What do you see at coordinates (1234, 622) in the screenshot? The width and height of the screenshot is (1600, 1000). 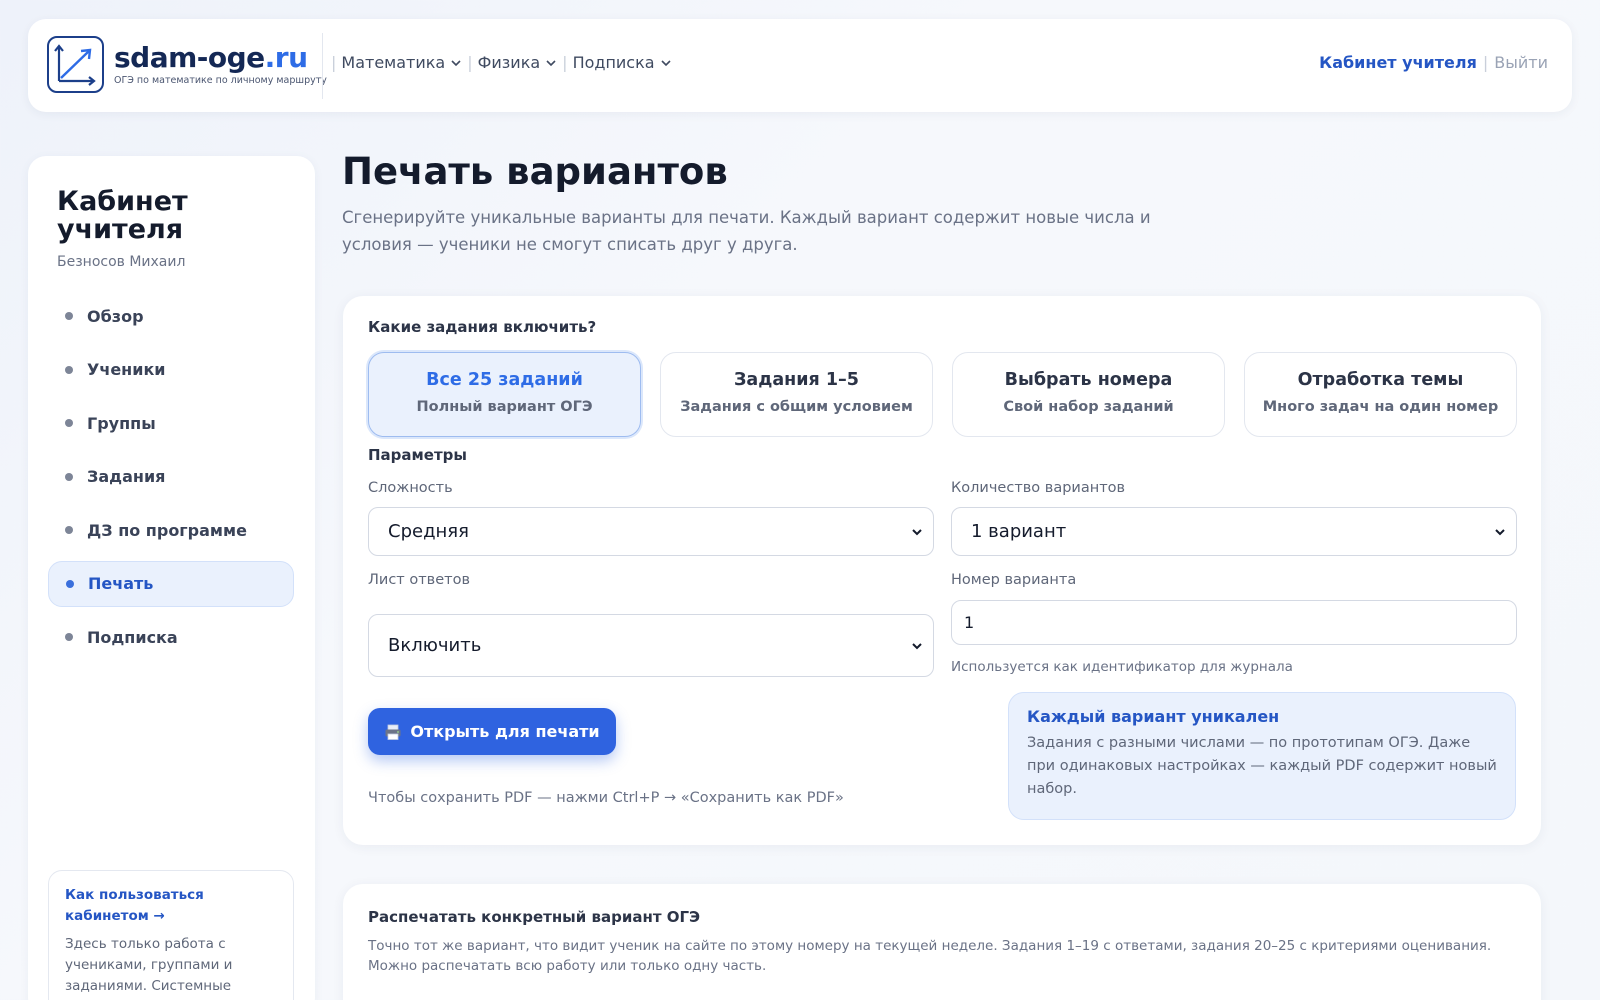 I see `variant-number-input` at bounding box center [1234, 622].